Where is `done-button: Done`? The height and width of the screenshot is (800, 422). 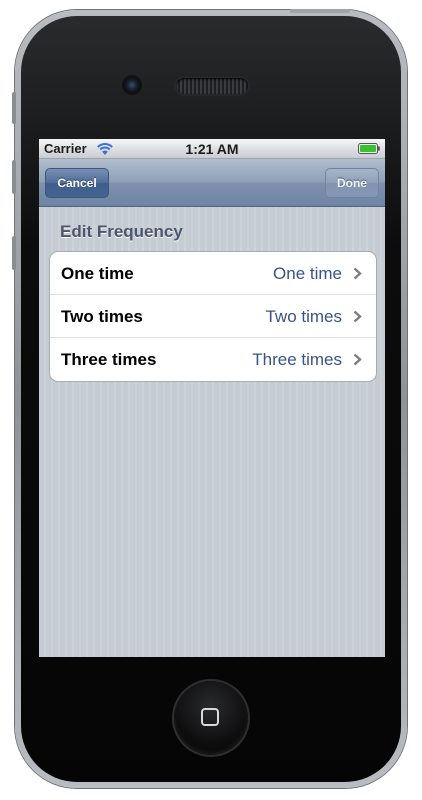
done-button: Done is located at coordinates (352, 183).